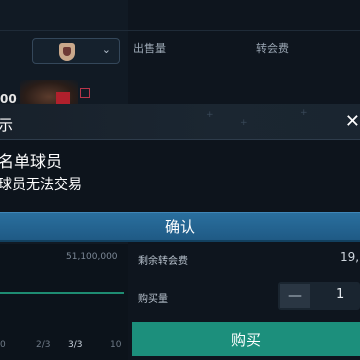 Image resolution: width=360 pixels, height=360 pixels. What do you see at coordinates (63, 98) in the screenshot?
I see `player-kit` at bounding box center [63, 98].